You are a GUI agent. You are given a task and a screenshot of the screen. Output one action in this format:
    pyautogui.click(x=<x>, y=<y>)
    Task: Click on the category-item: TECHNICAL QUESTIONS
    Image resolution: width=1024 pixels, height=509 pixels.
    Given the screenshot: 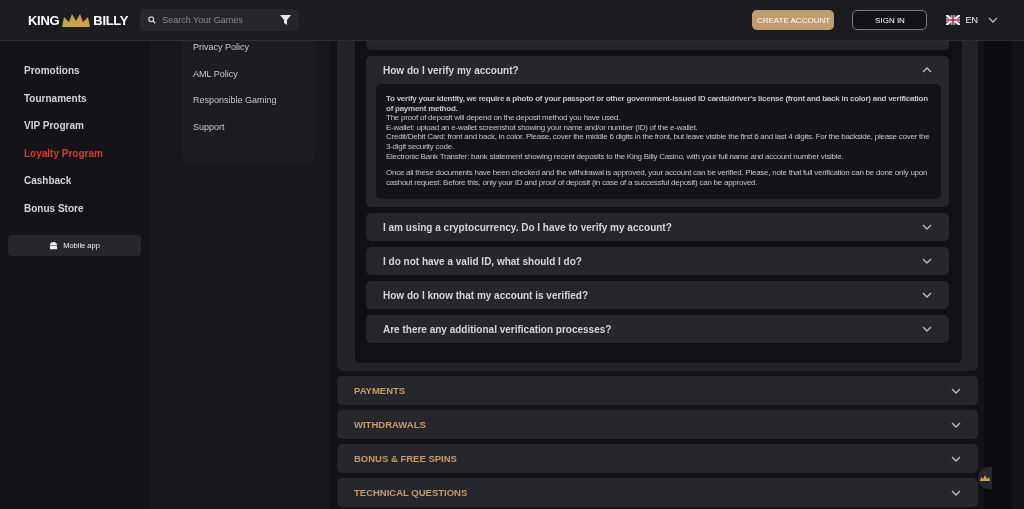 What is the action you would take?
    pyautogui.click(x=657, y=493)
    